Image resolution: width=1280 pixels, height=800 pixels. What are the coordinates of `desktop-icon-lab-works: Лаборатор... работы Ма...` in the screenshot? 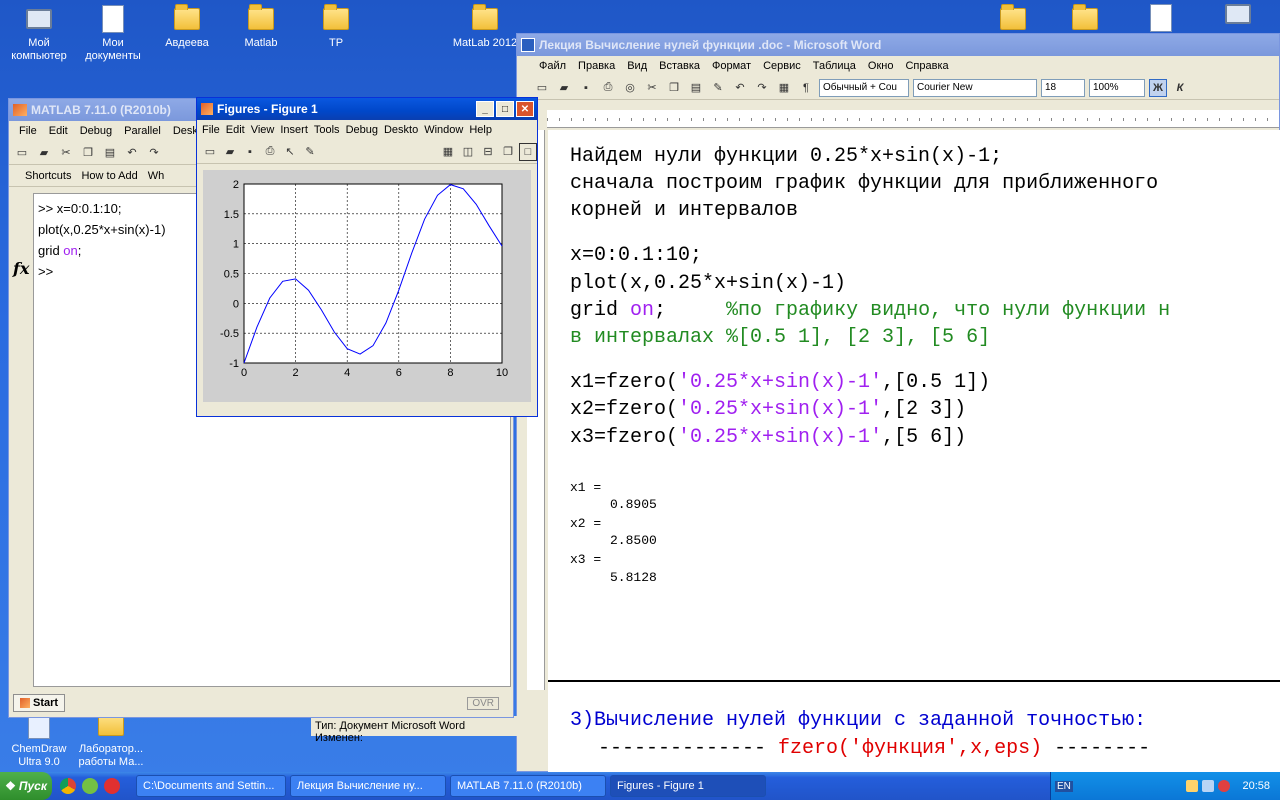 It's located at (111, 739).